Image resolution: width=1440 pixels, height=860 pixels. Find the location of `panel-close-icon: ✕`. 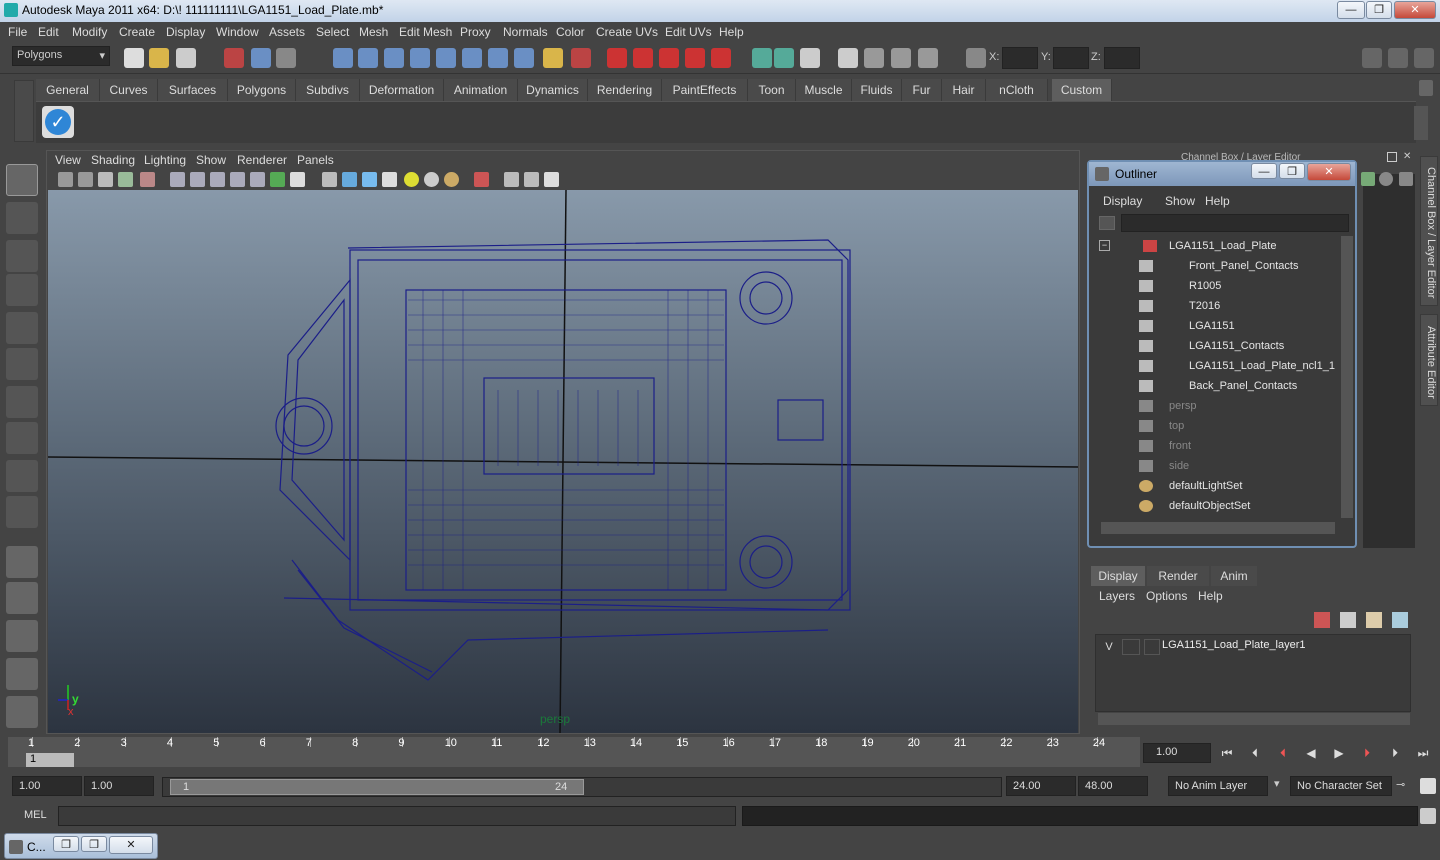

panel-close-icon: ✕ is located at coordinates (1409, 158).